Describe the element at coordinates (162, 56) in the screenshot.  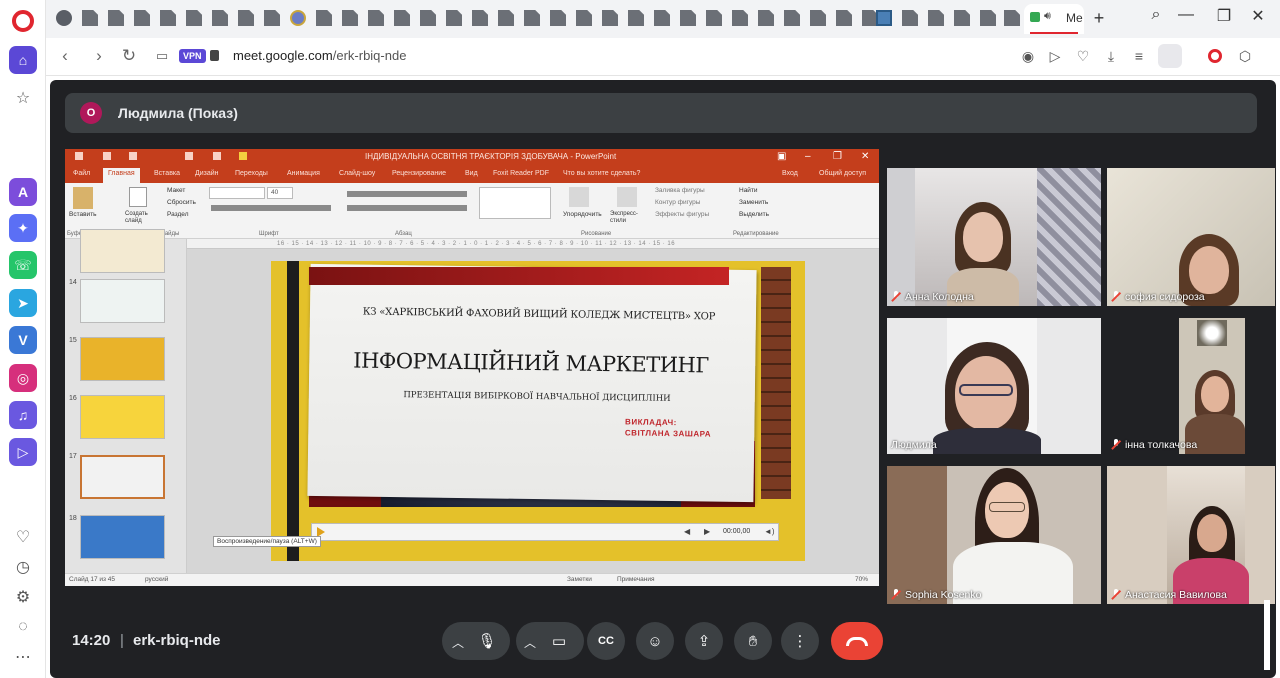
I see `camera-indicator-icon: ▭` at that location.